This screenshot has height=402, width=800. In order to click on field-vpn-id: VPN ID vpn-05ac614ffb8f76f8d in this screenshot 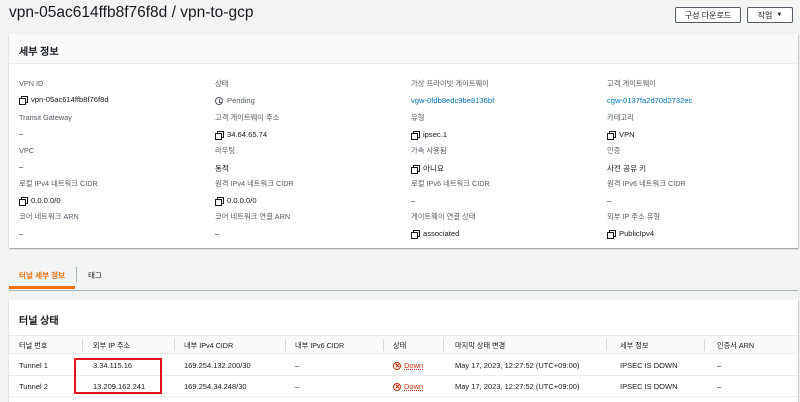, I will do `click(114, 92)`.